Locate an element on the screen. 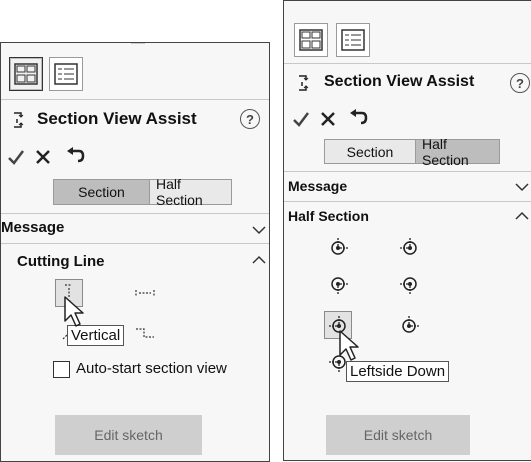  half-section-topleft-icon is located at coordinates (408, 246).